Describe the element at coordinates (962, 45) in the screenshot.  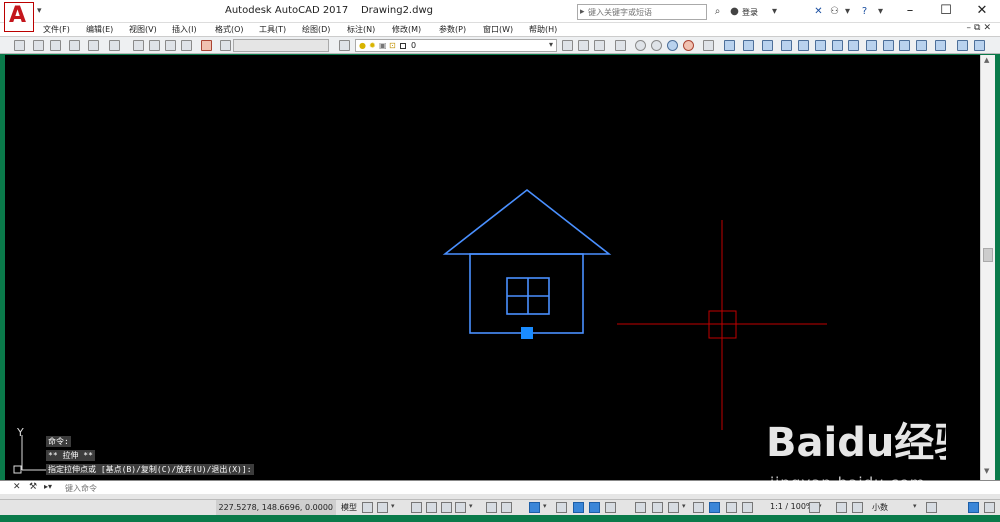
I see `dim-inspect-icon` at that location.